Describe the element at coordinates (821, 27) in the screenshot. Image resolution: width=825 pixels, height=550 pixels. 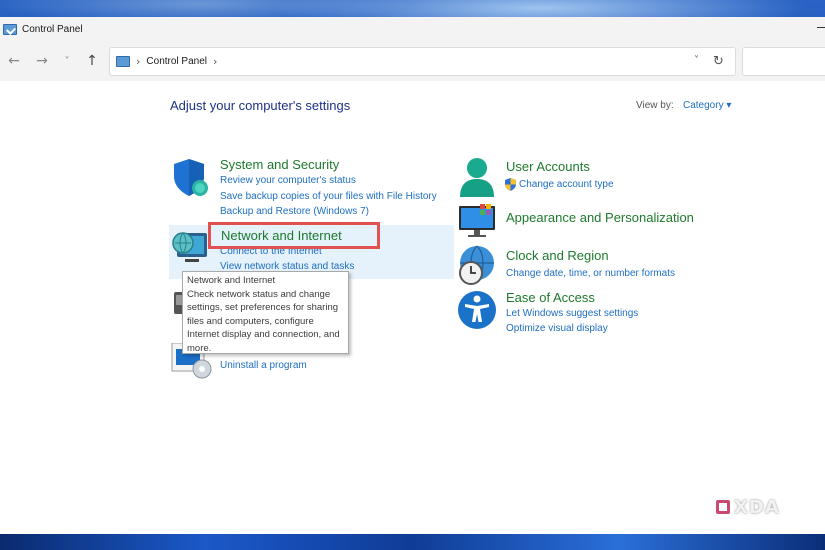
I see `minimize-icon` at that location.